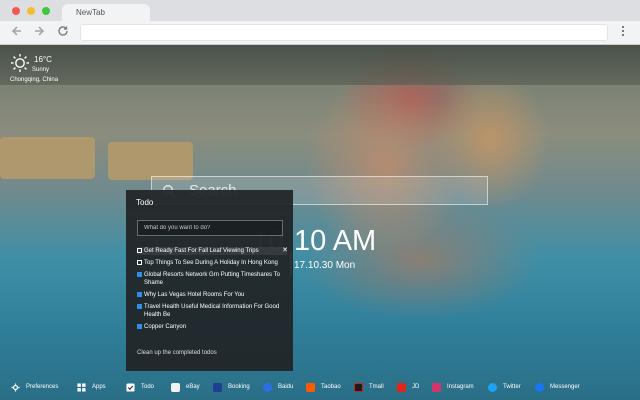 This screenshot has width=640, height=400. I want to click on browser-chrome: NewTab, so click(320, 22).